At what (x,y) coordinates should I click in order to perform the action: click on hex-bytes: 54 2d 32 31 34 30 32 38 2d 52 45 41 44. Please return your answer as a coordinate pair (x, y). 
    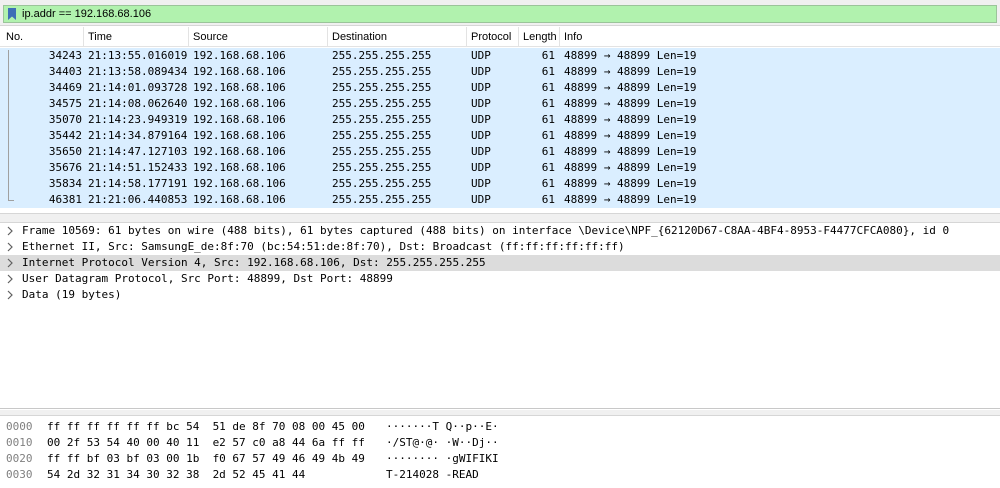
    Looking at the image, I should click on (176, 475).